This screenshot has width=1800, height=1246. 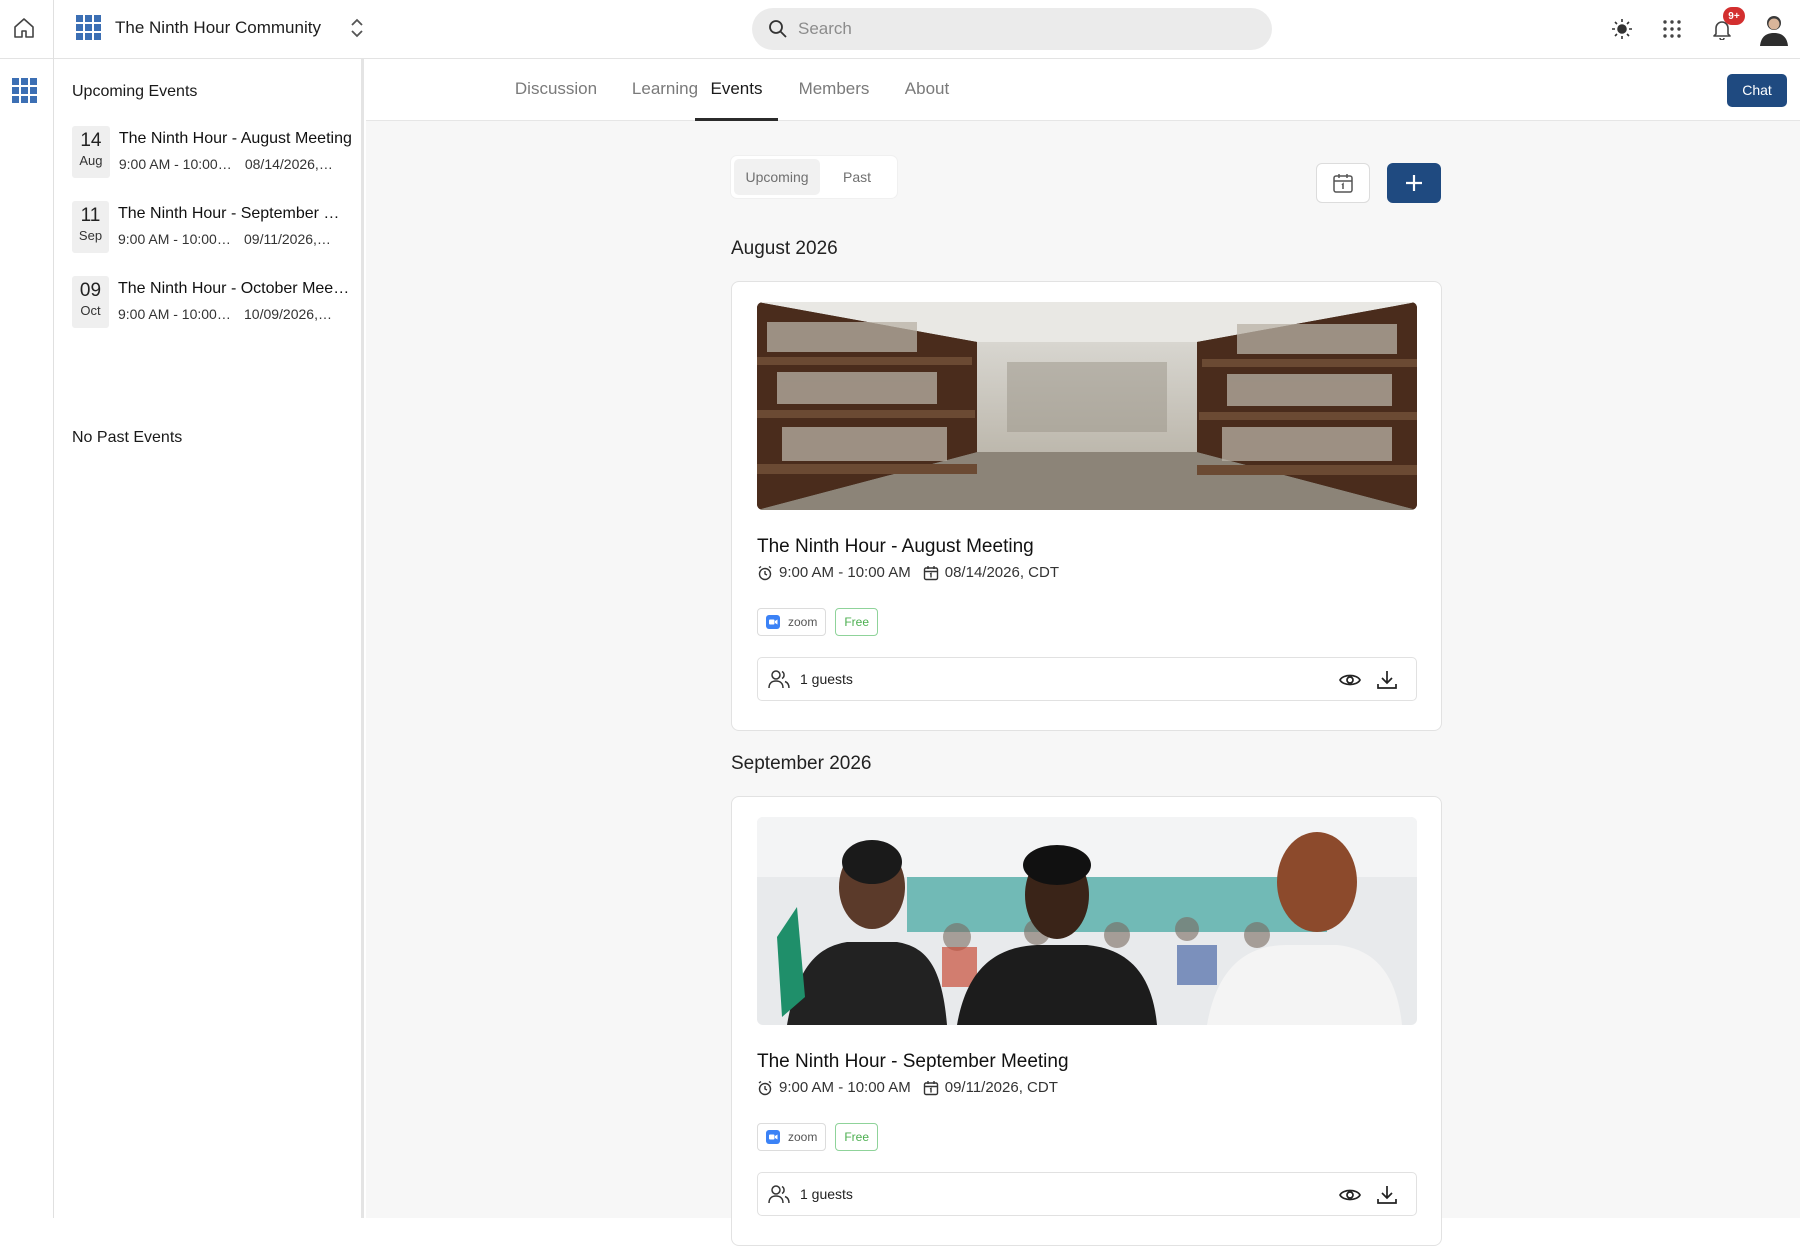 I want to click on event-meta: 9:00 AM - 10:00 AM 09/11/2026, CDT, so click(x=907, y=1087).